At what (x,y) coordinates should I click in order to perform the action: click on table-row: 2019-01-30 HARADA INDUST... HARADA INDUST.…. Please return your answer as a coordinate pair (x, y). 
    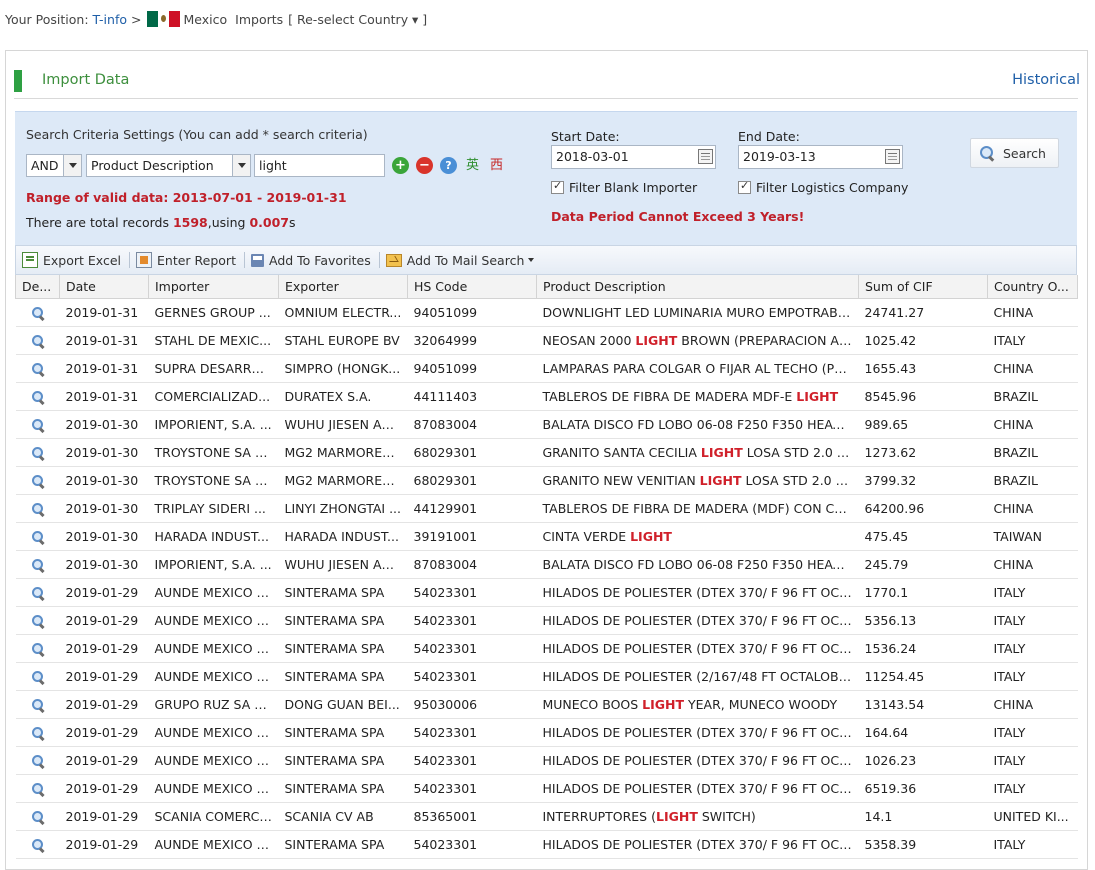
    Looking at the image, I should click on (546, 536).